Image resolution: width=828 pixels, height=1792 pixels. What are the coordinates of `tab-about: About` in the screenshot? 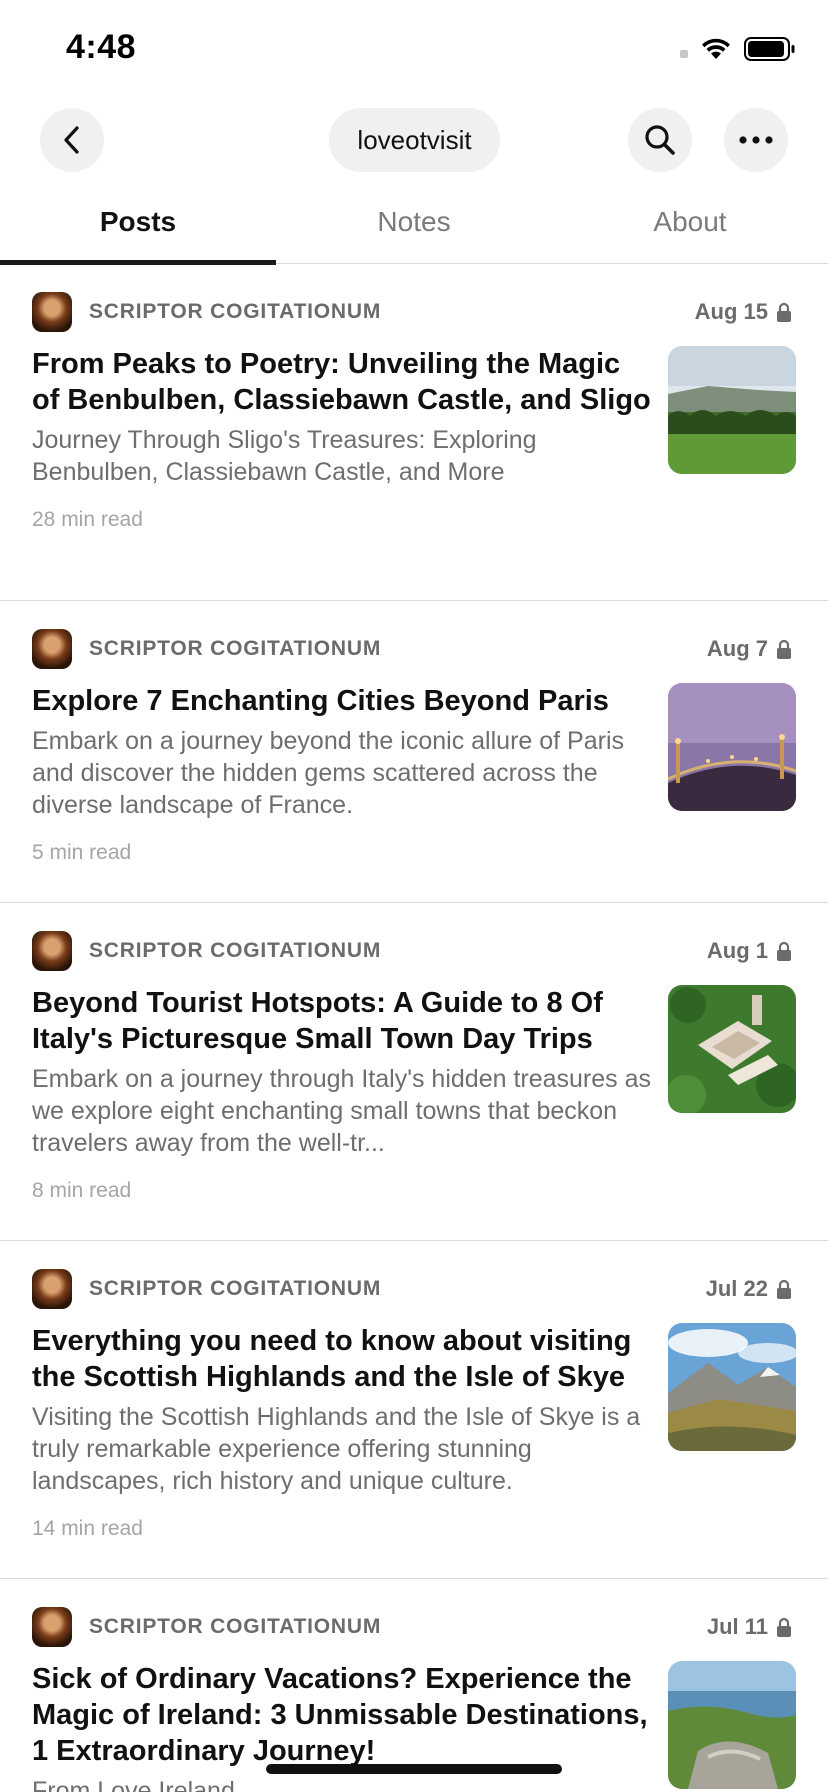 It's located at (690, 227).